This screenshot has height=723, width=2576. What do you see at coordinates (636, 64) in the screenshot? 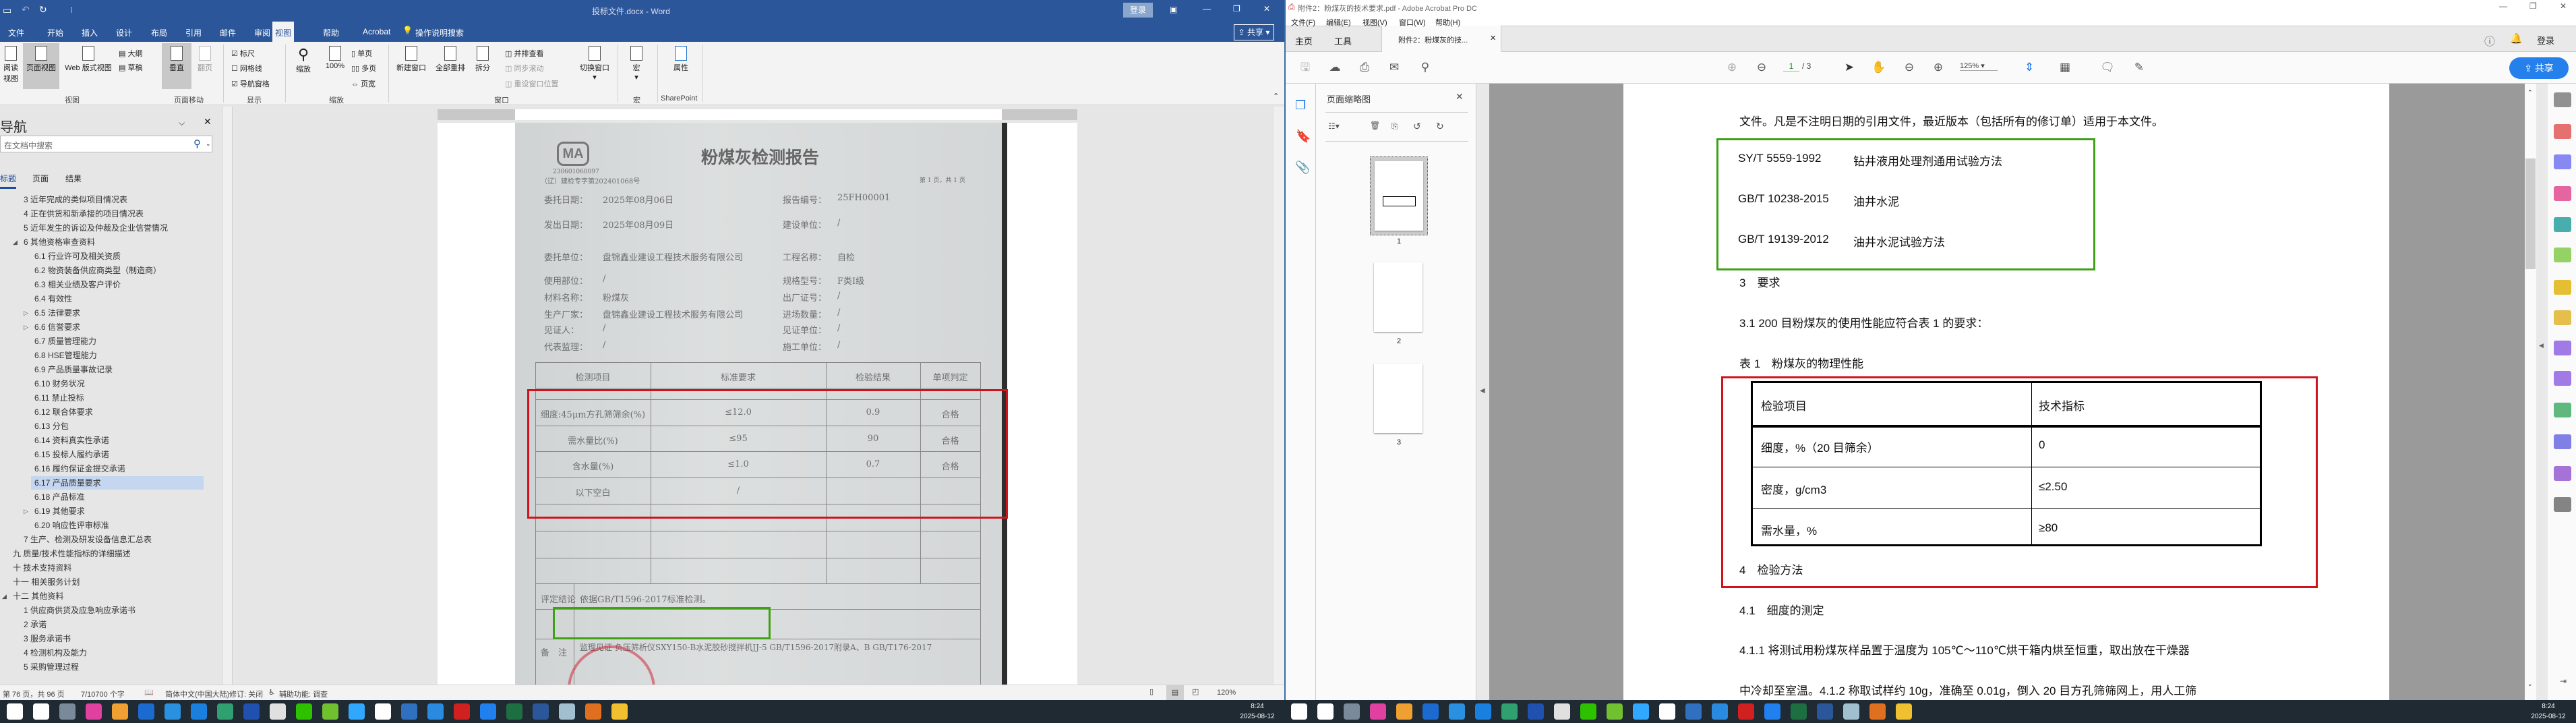
I see `macros-button: 宏 ▾` at bounding box center [636, 64].